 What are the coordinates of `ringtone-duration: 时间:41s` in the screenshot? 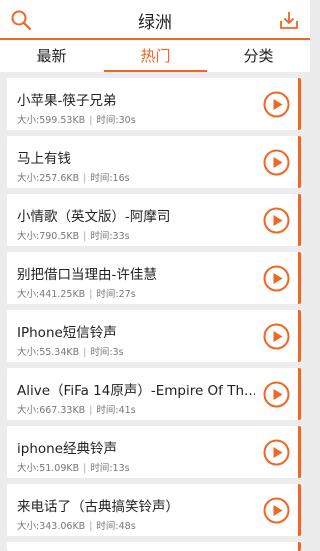 It's located at (116, 410).